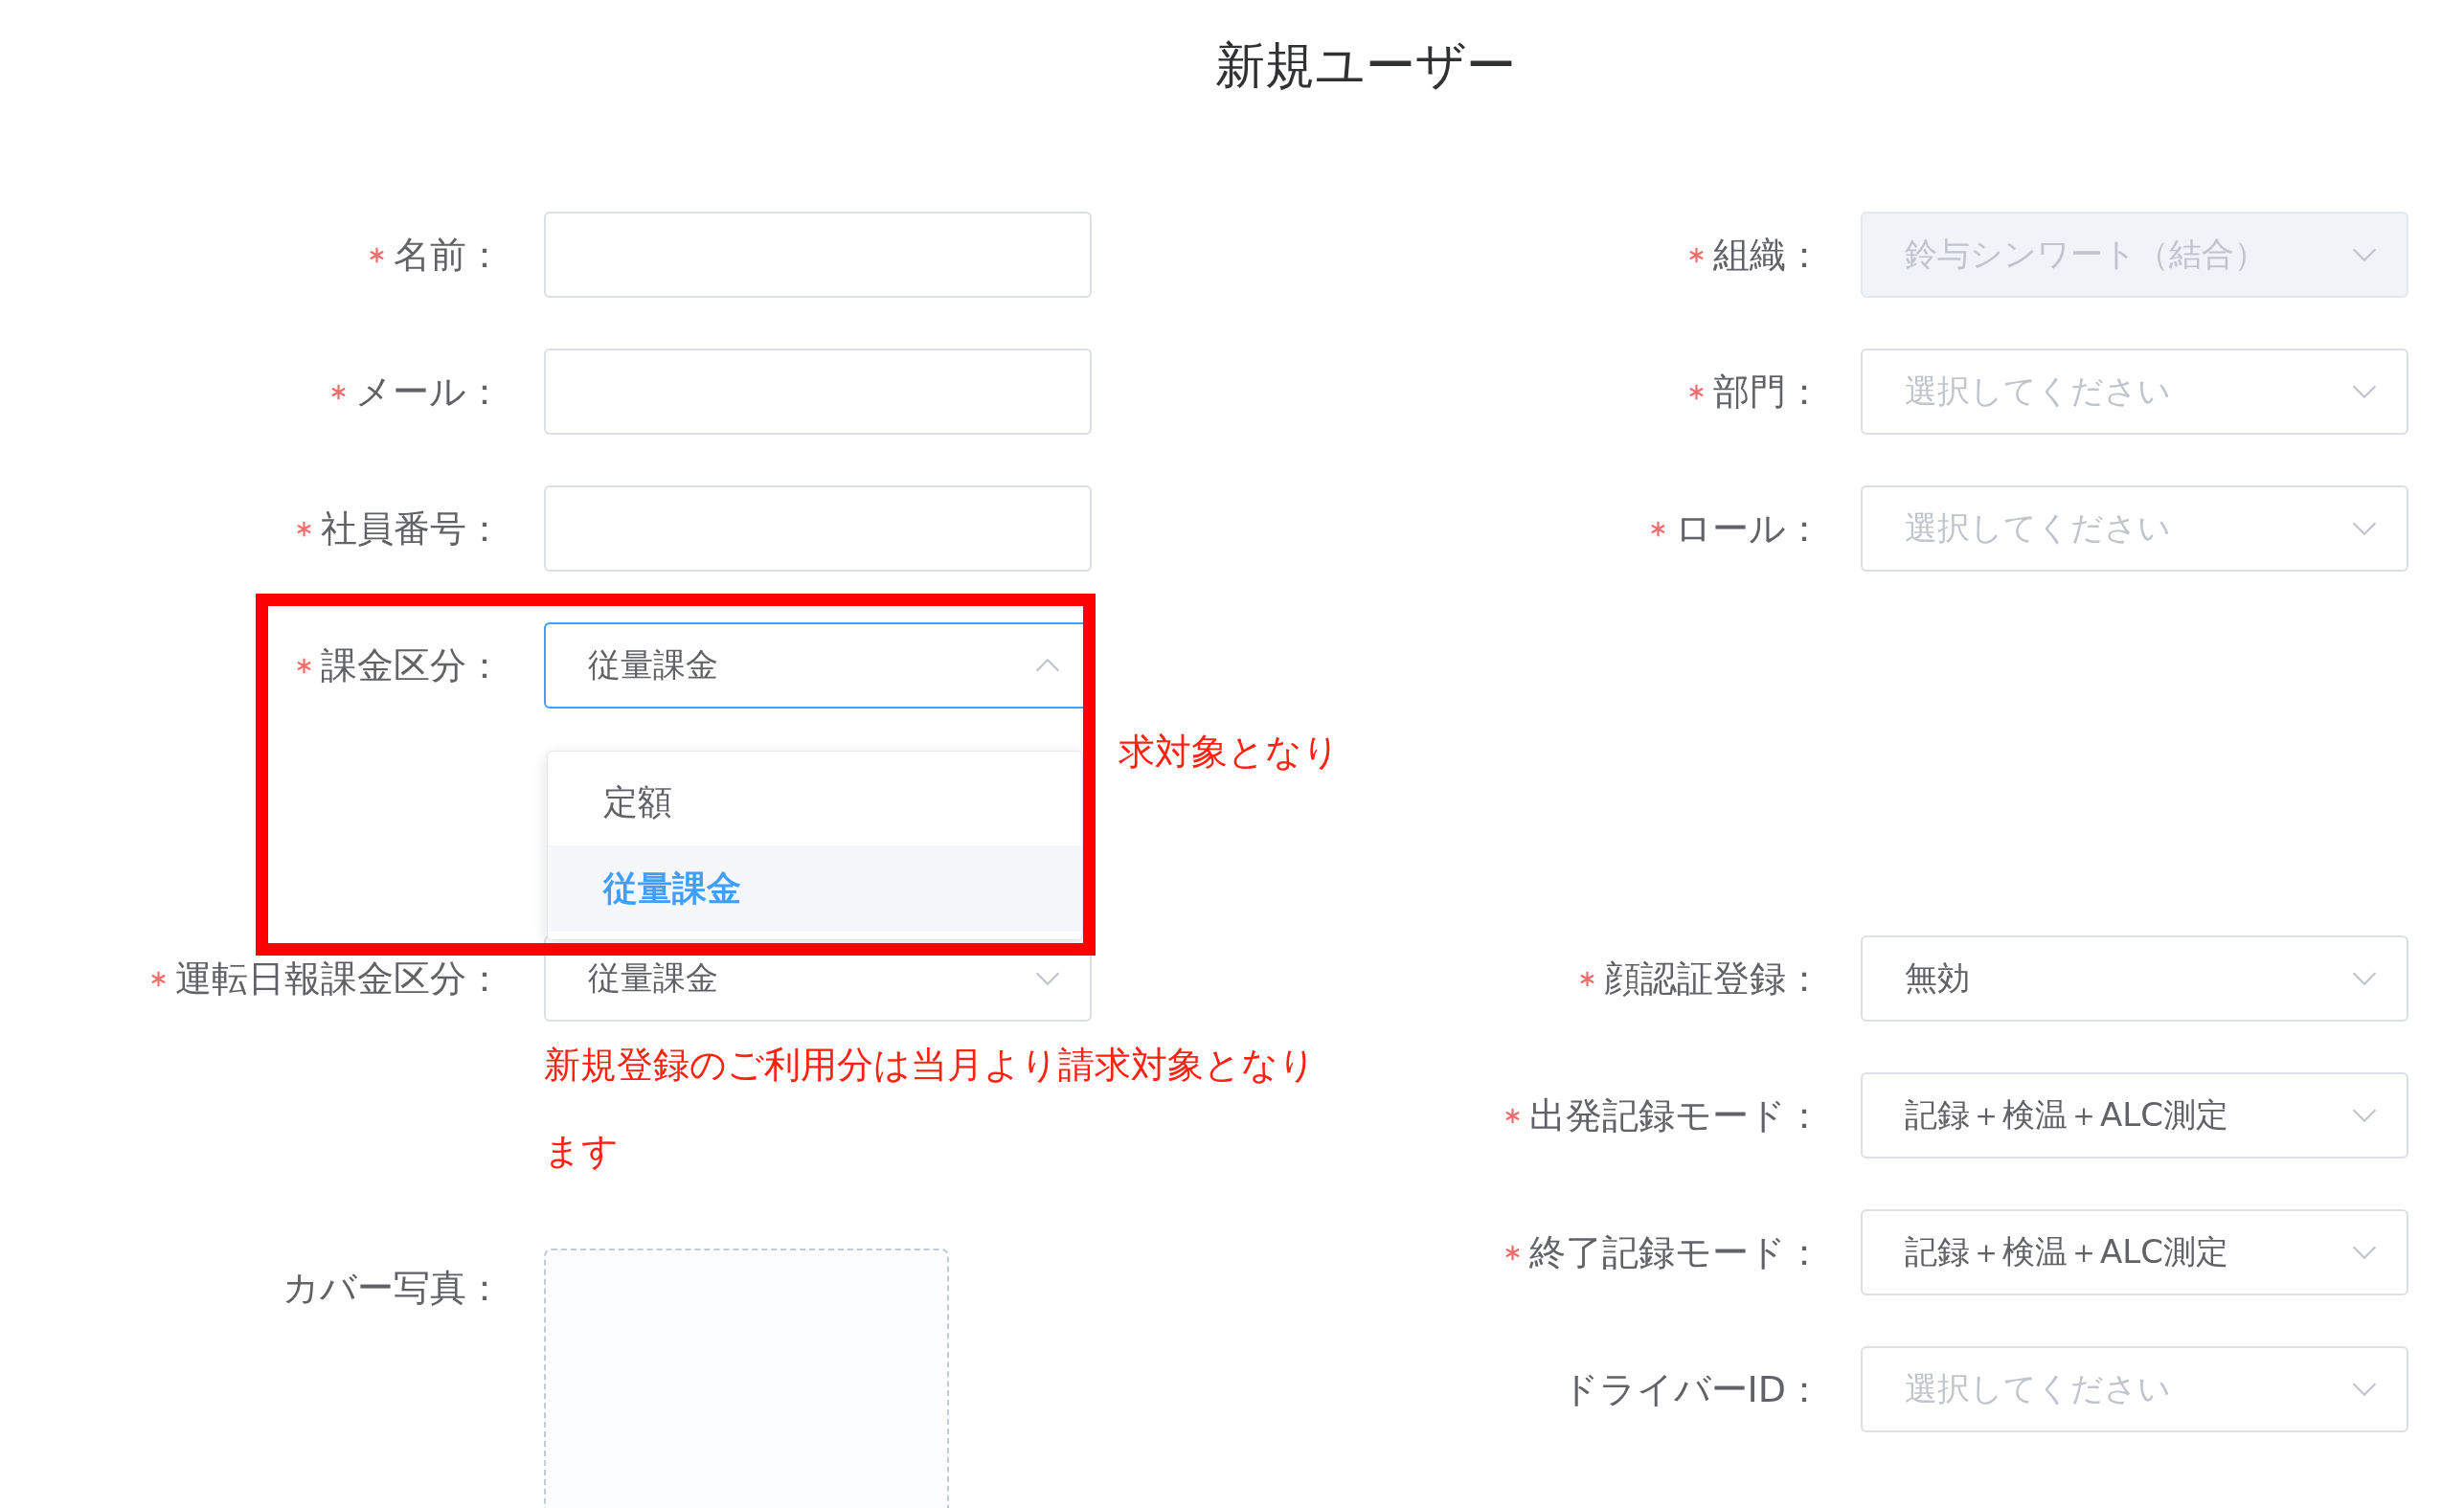 Image resolution: width=2464 pixels, height=1508 pixels. I want to click on field-label: 顔認証登録：, so click(1713, 979).